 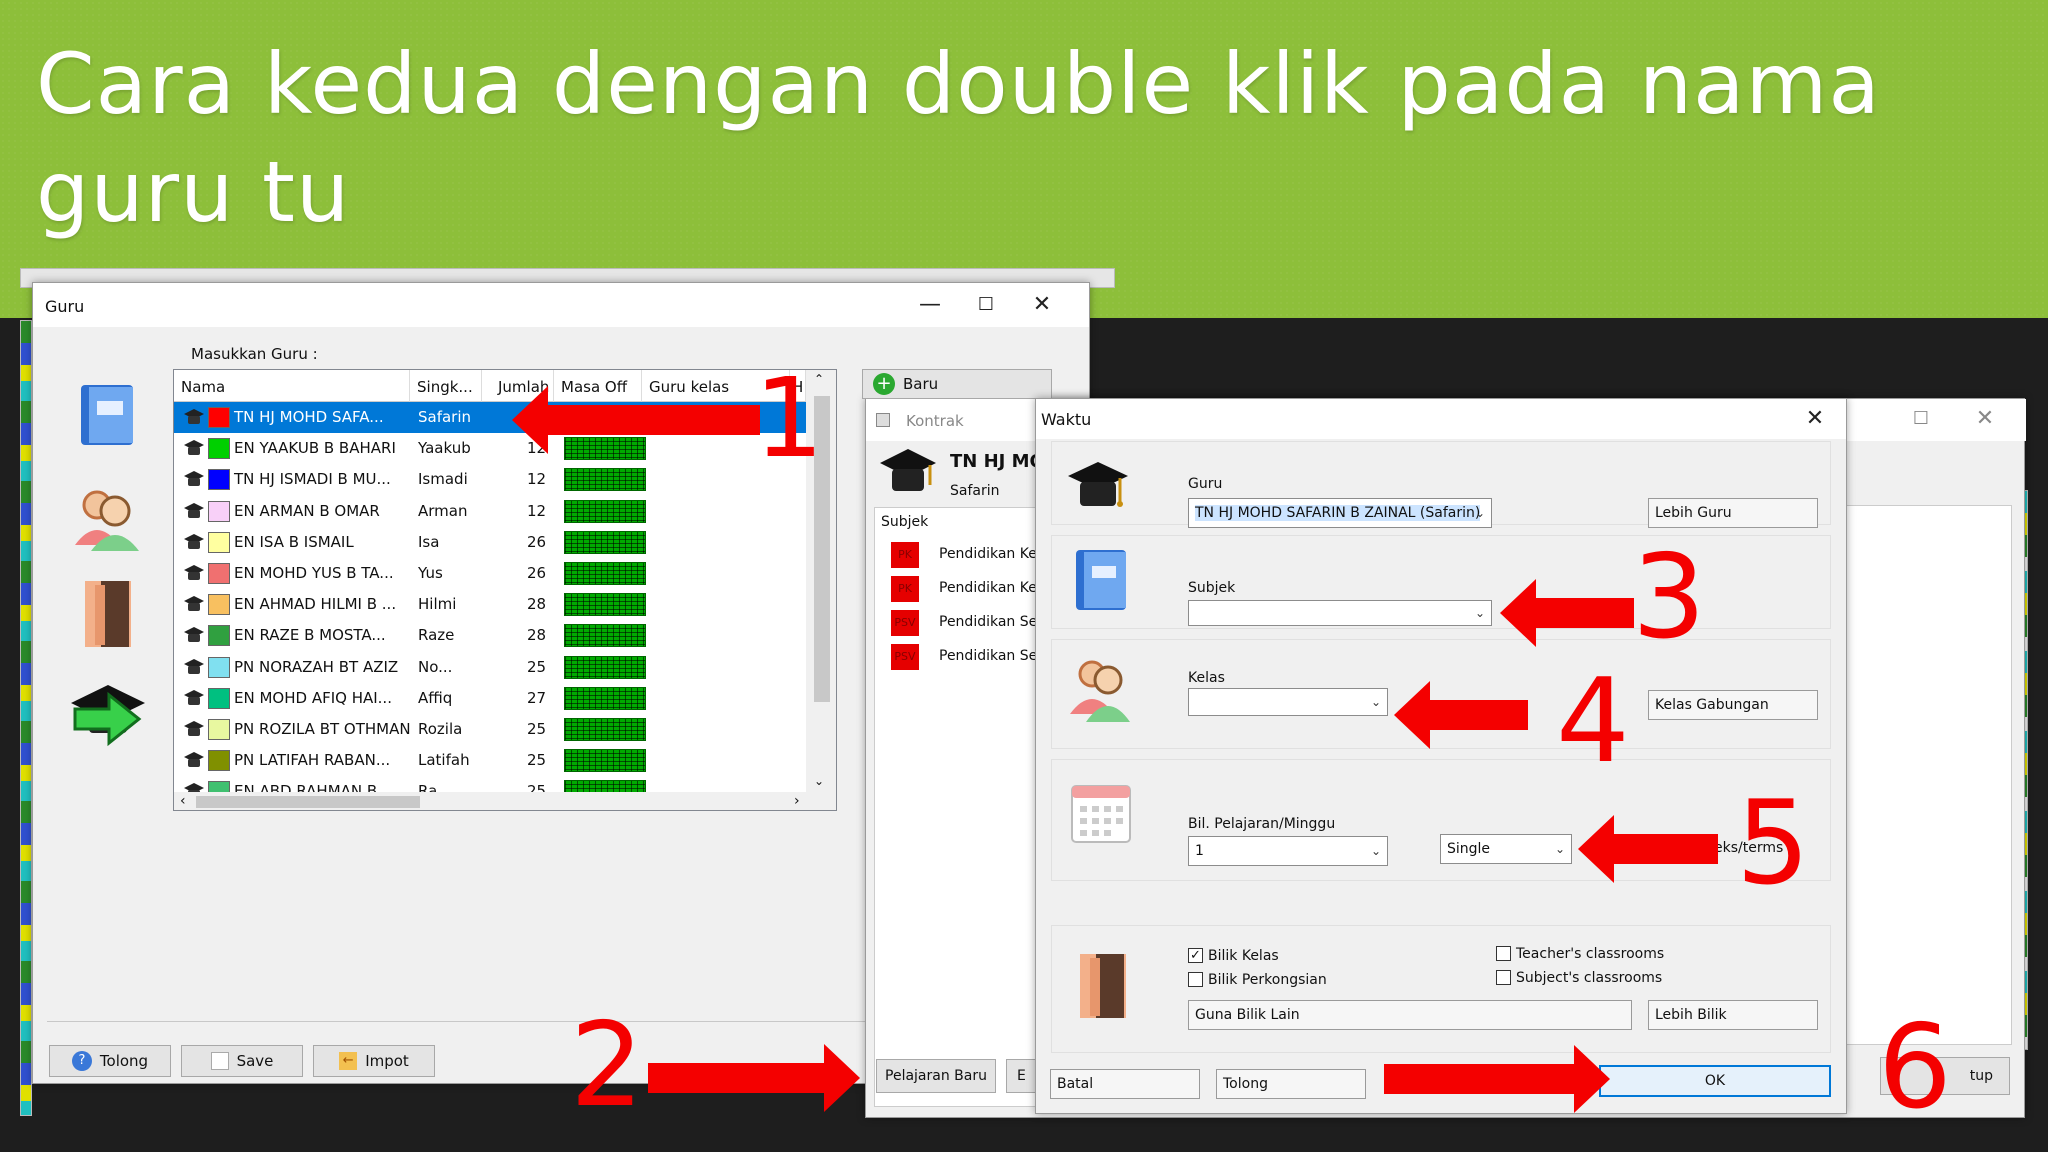 I want to click on table-row: EN ISA B ISMAIL Isa 26, so click(x=490, y=542).